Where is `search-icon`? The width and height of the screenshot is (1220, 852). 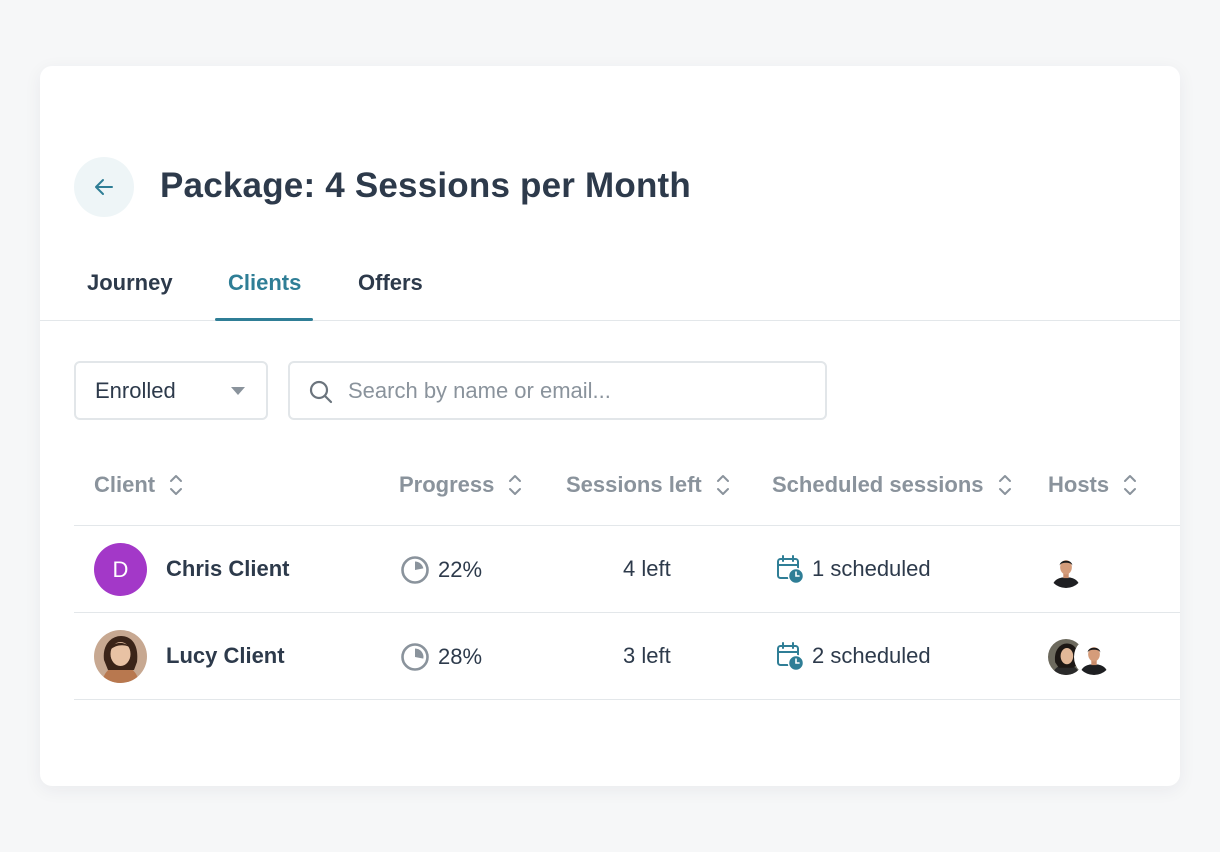
search-icon is located at coordinates (321, 392).